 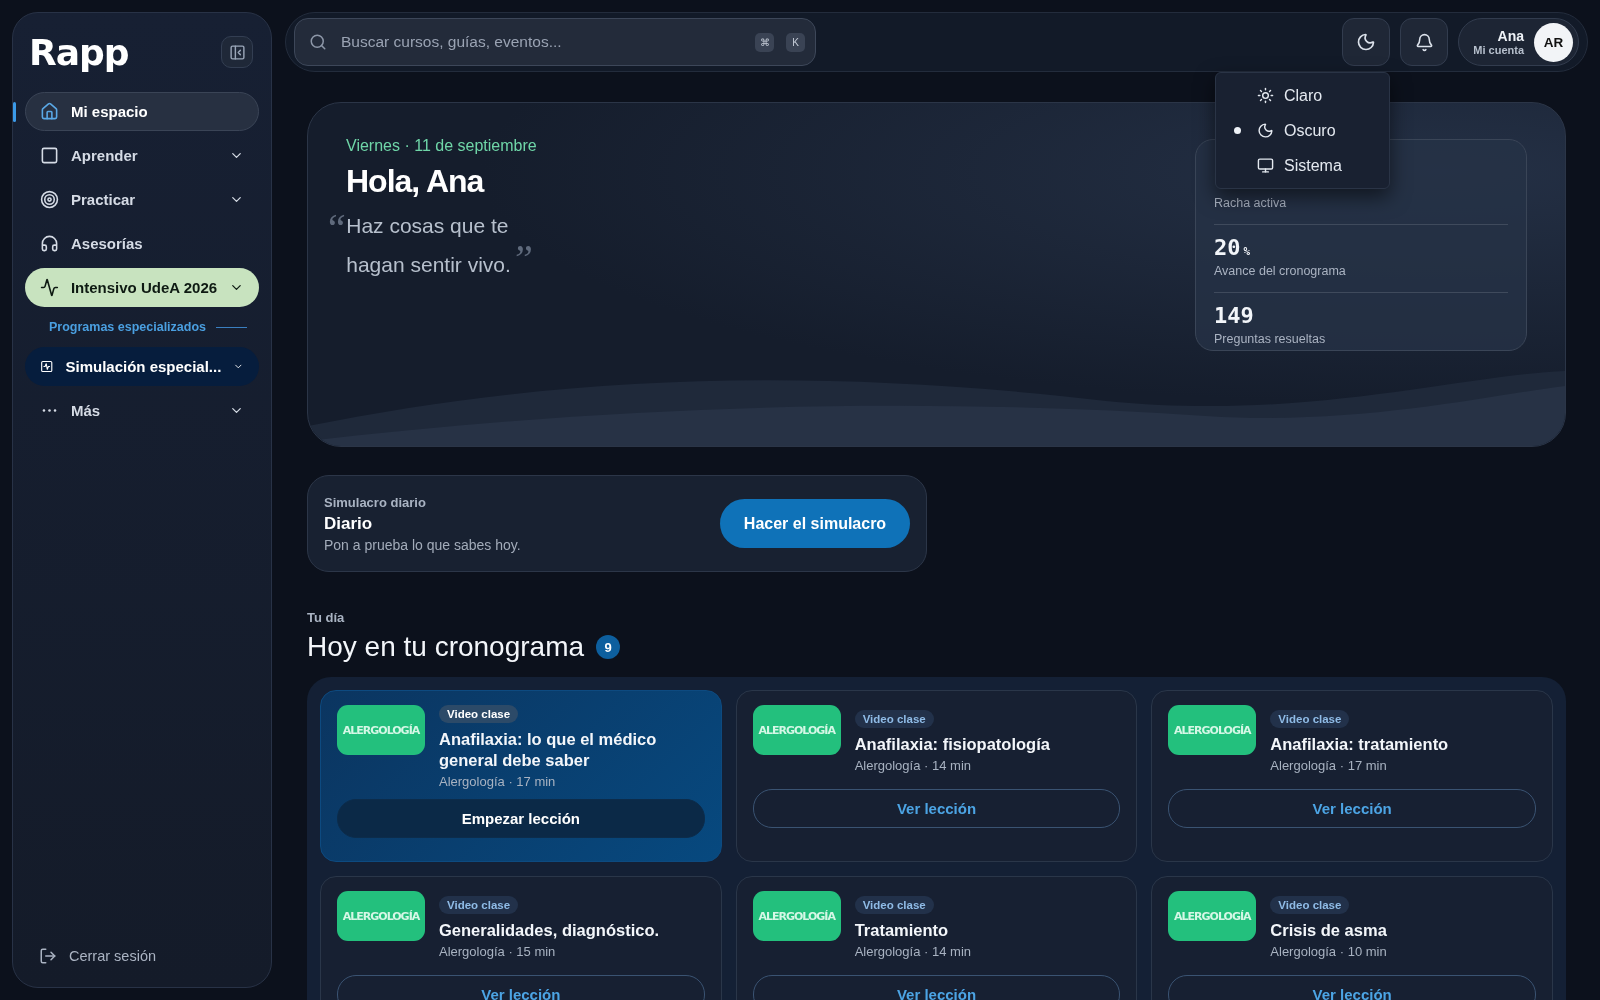 I want to click on lesson-title: Anafilaxia: tratamiento, so click(x=1359, y=744).